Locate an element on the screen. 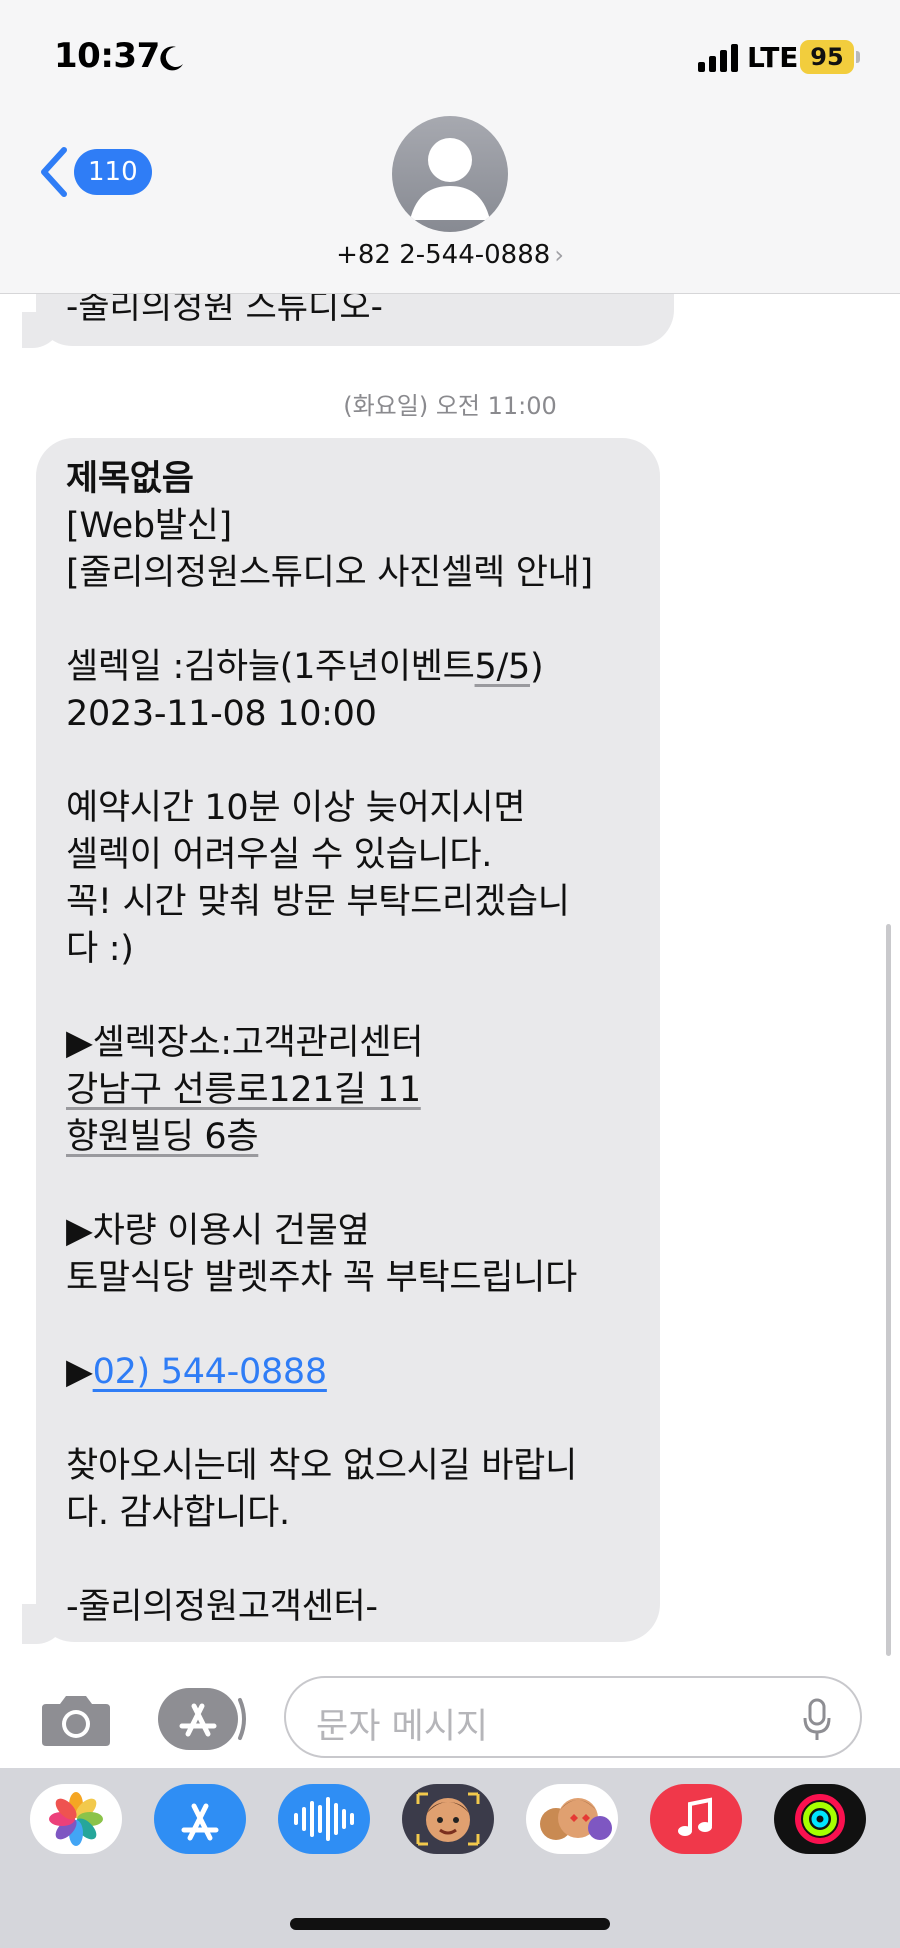 The height and width of the screenshot is (1948, 900). contact-name-button: +82 2-544-0888 › is located at coordinates (450, 255).